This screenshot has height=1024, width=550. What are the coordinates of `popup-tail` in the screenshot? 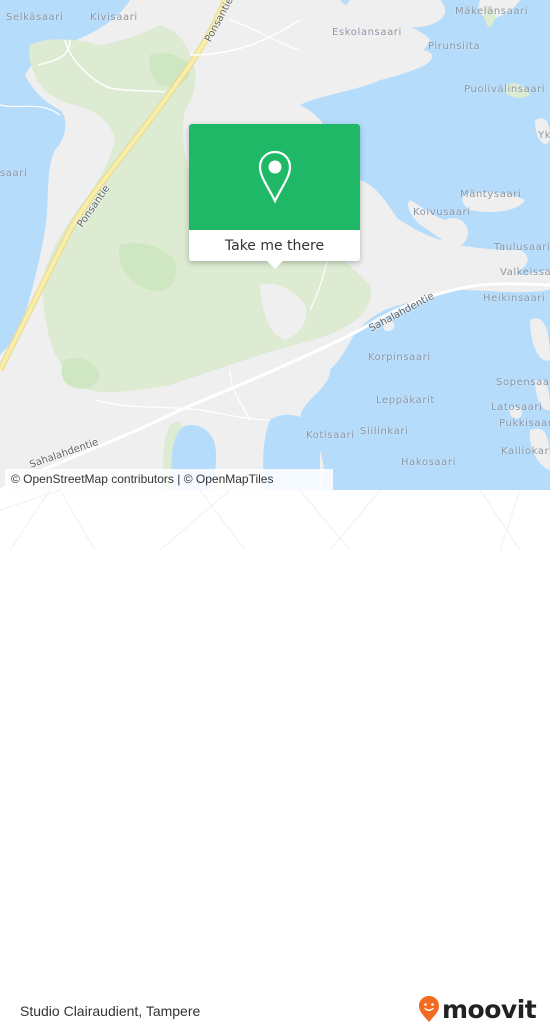 It's located at (275, 265).